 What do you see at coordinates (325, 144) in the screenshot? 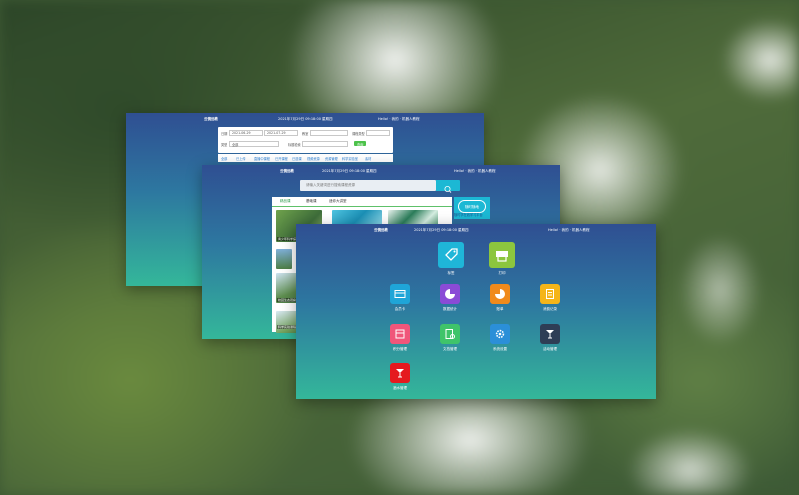
I see `title-search-input` at bounding box center [325, 144].